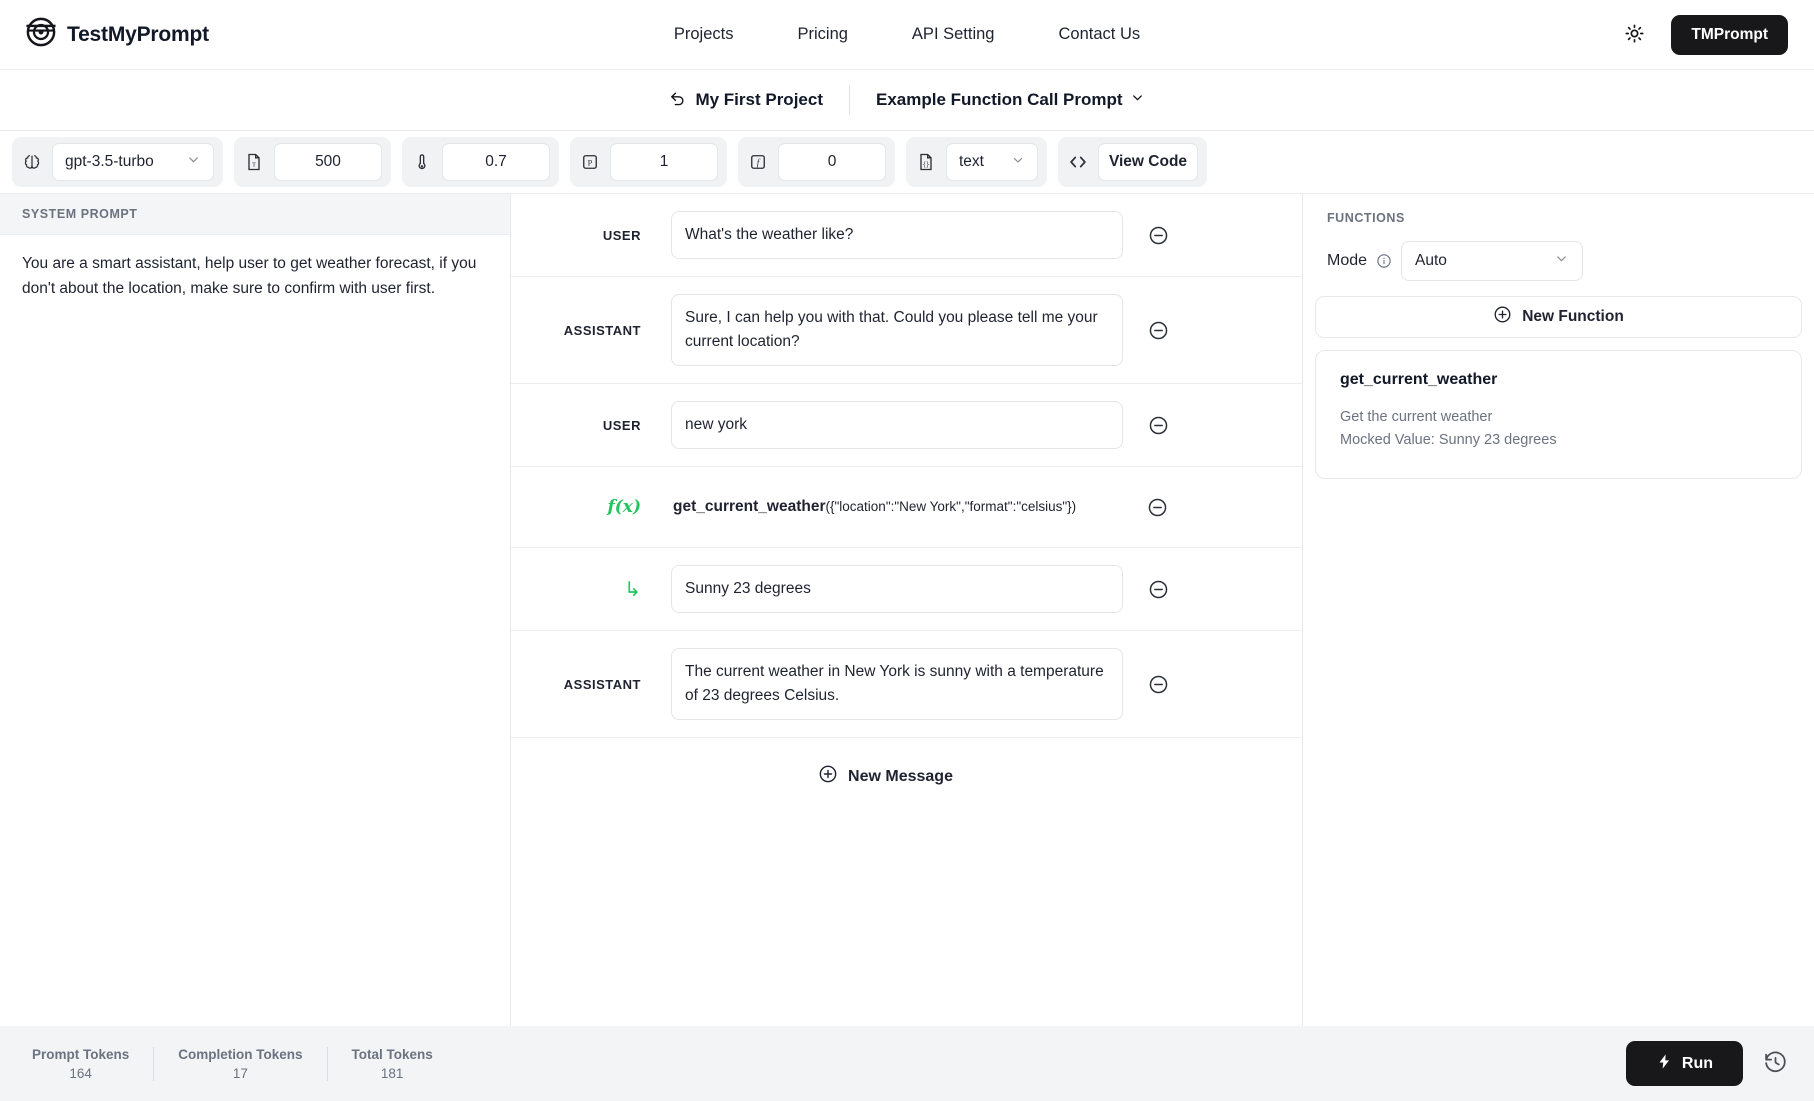  What do you see at coordinates (392, 1073) in the screenshot?
I see `token-value: 181` at bounding box center [392, 1073].